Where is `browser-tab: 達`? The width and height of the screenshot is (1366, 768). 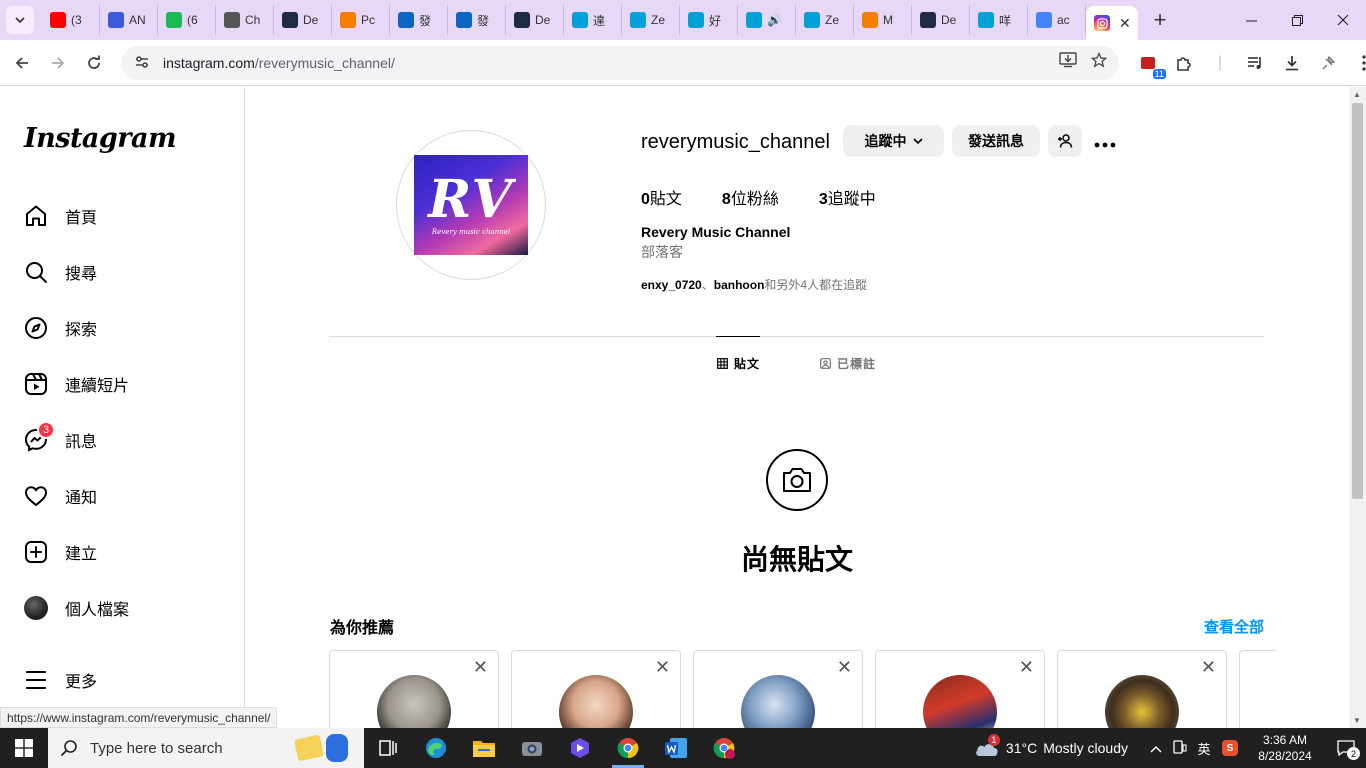
browser-tab: 達 is located at coordinates (593, 20).